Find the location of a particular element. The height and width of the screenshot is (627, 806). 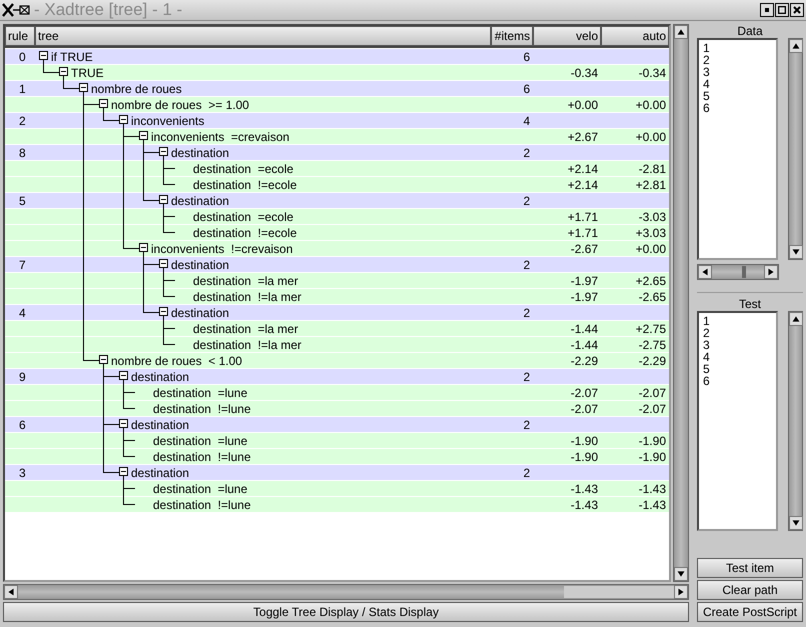

auto-value: -2.29 is located at coordinates (652, 361).